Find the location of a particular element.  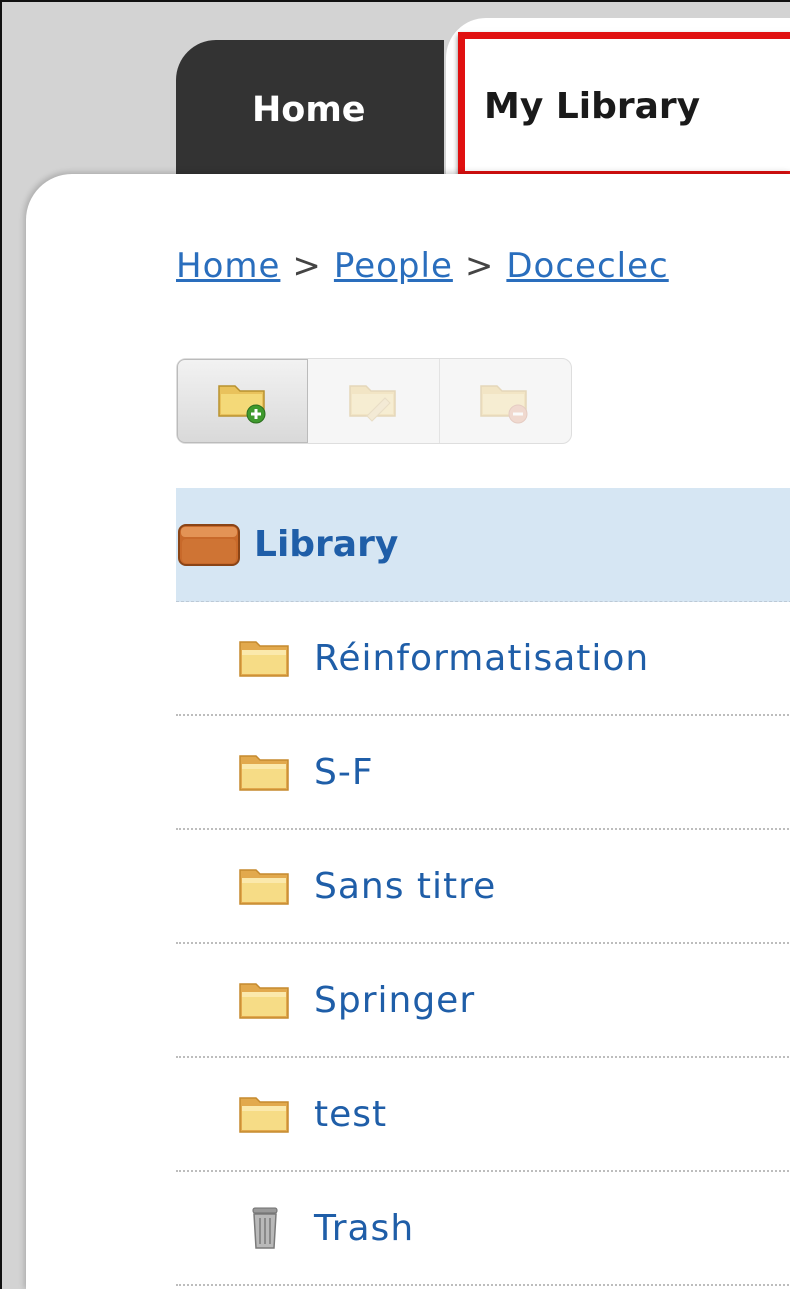

tab-home: Home is located at coordinates (310, 115).